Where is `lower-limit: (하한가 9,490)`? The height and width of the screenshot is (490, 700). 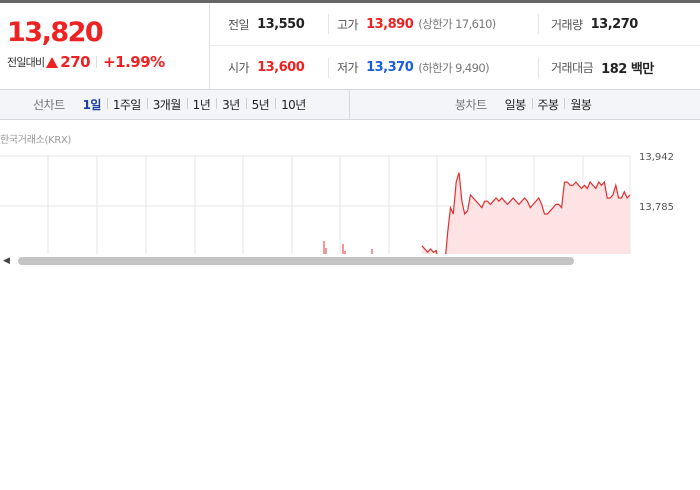
lower-limit: (하한가 9,490) is located at coordinates (453, 67).